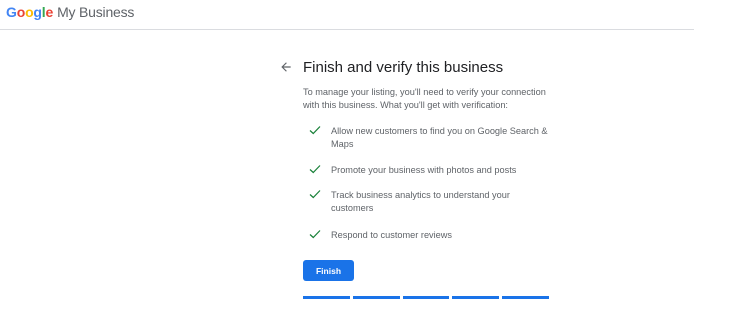 The width and height of the screenshot is (753, 331). Describe the element at coordinates (392, 235) in the screenshot. I see `benefit-text: Respond to customer reviews` at that location.